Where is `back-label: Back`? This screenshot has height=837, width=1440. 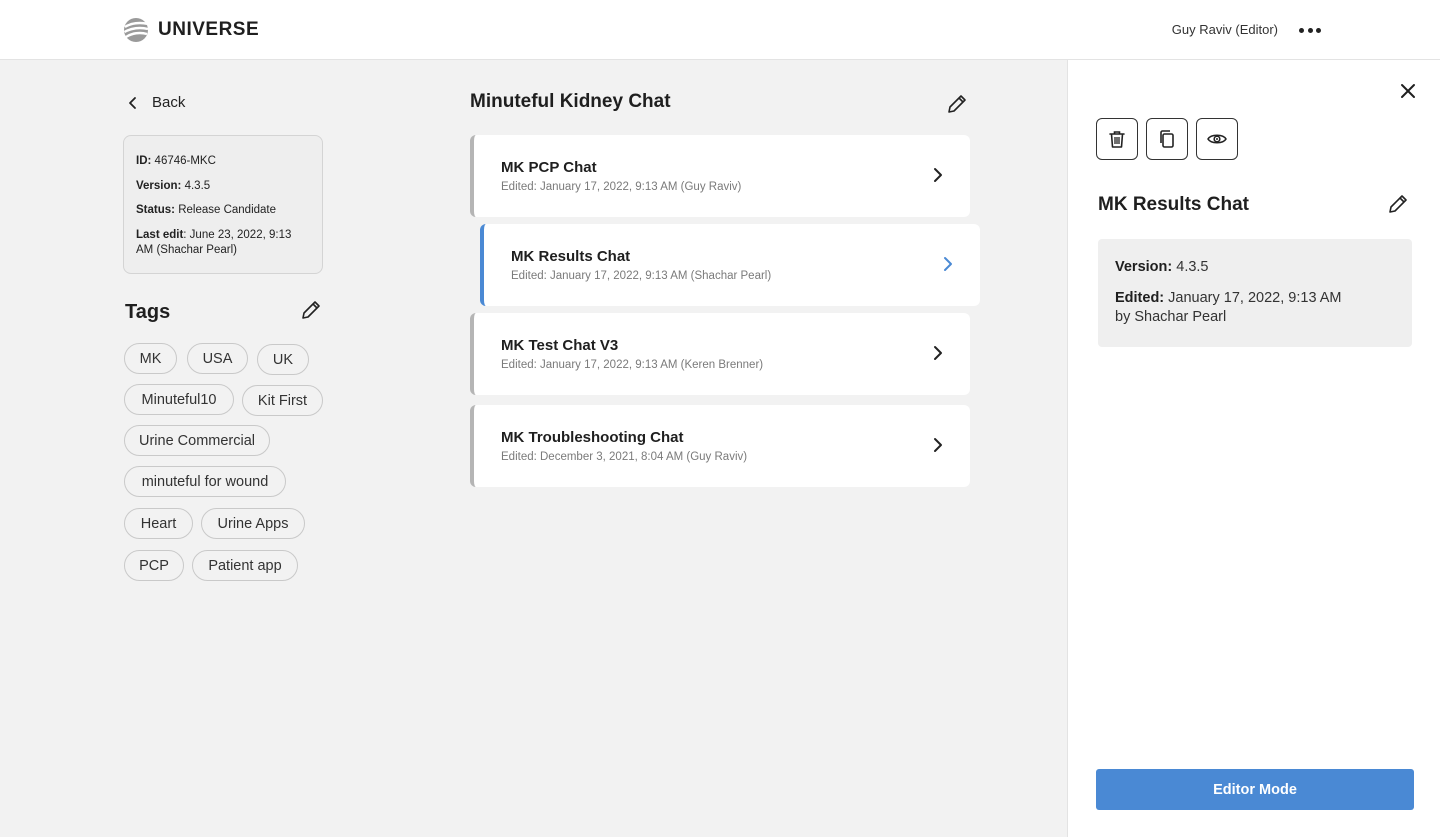 back-label: Back is located at coordinates (169, 102).